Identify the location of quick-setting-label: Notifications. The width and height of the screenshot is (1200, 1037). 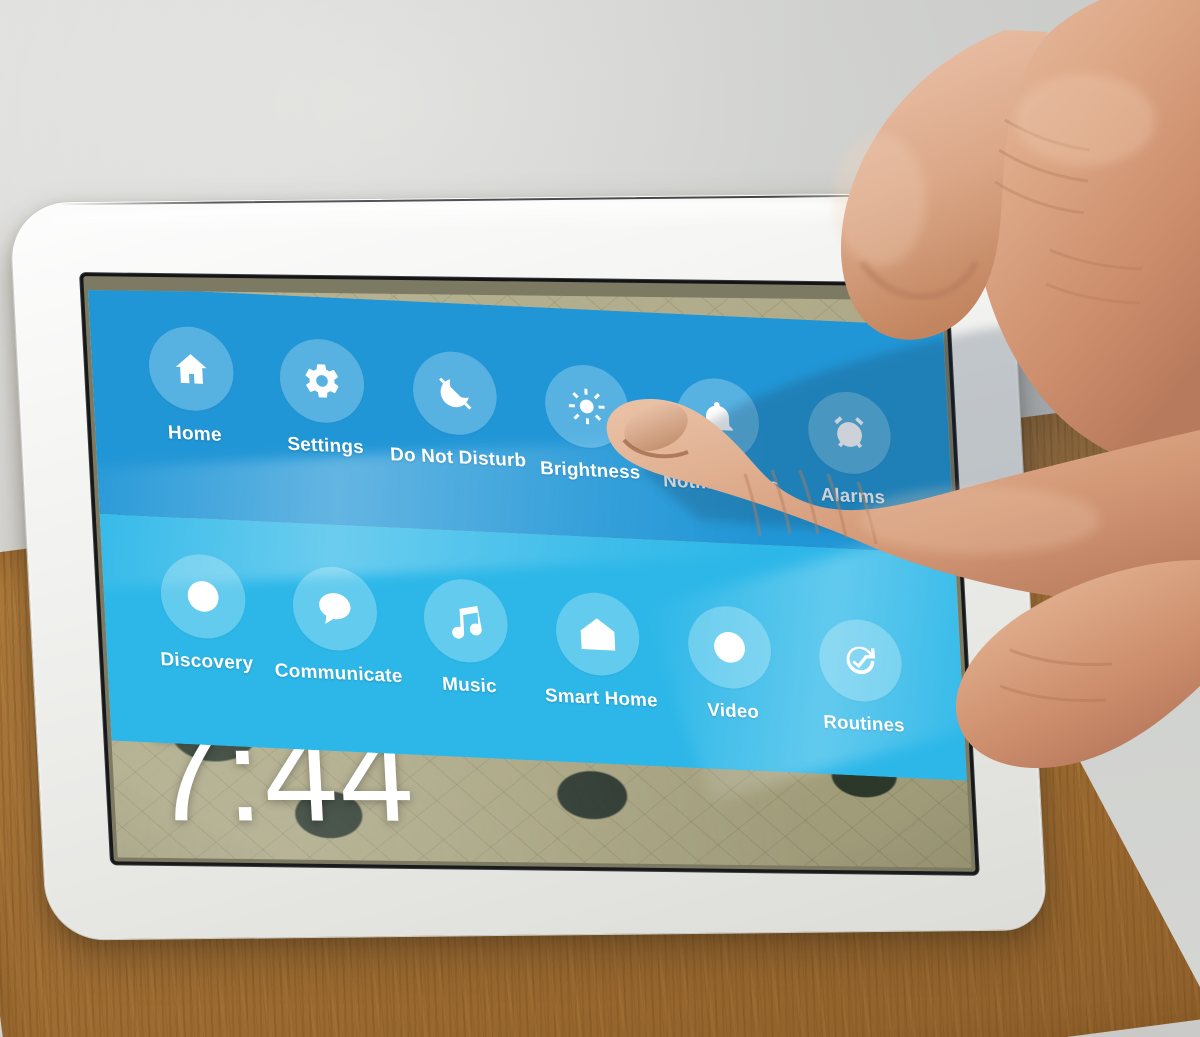
(721, 483).